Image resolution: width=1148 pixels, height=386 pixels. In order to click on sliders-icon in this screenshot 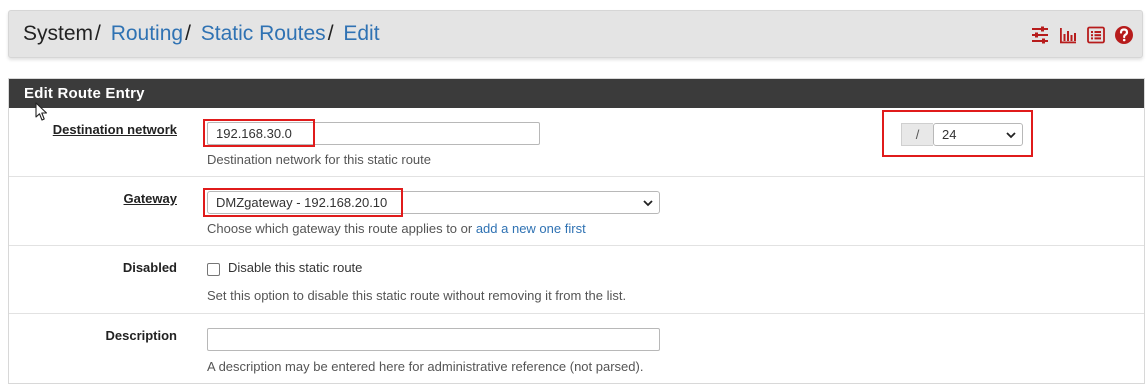, I will do `click(1040, 35)`.